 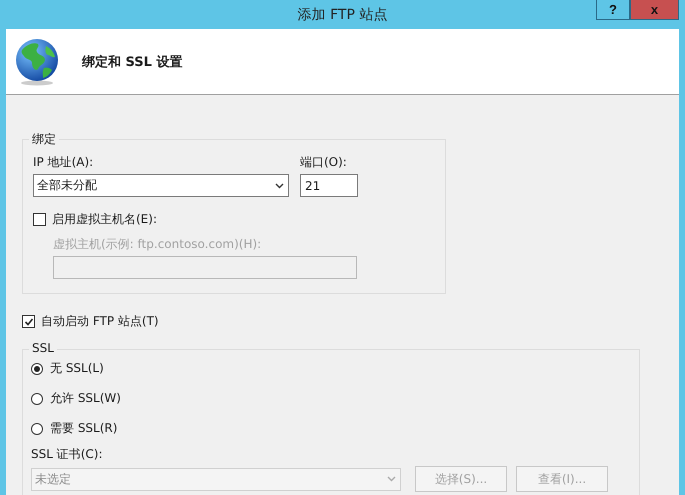 What do you see at coordinates (77, 368) in the screenshot?
I see `radio-label: 无 SSL(L)` at bounding box center [77, 368].